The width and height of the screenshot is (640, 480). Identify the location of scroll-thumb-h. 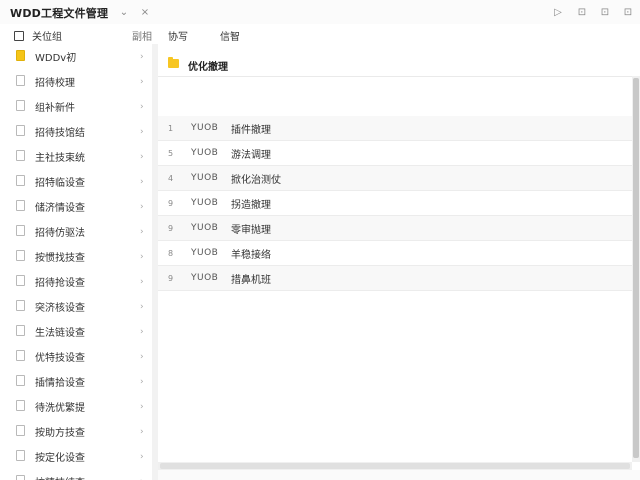
(395, 466).